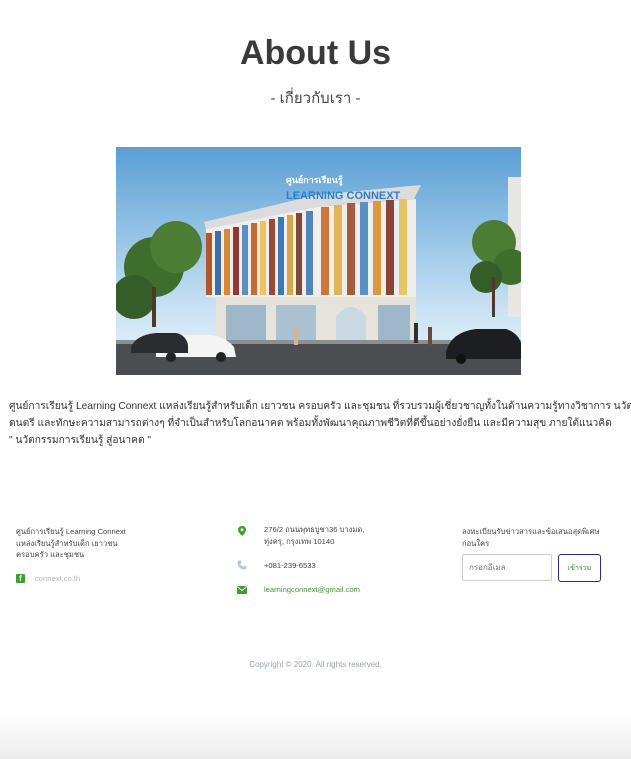 The height and width of the screenshot is (759, 631). I want to click on page-title: About Us, so click(315, 53).